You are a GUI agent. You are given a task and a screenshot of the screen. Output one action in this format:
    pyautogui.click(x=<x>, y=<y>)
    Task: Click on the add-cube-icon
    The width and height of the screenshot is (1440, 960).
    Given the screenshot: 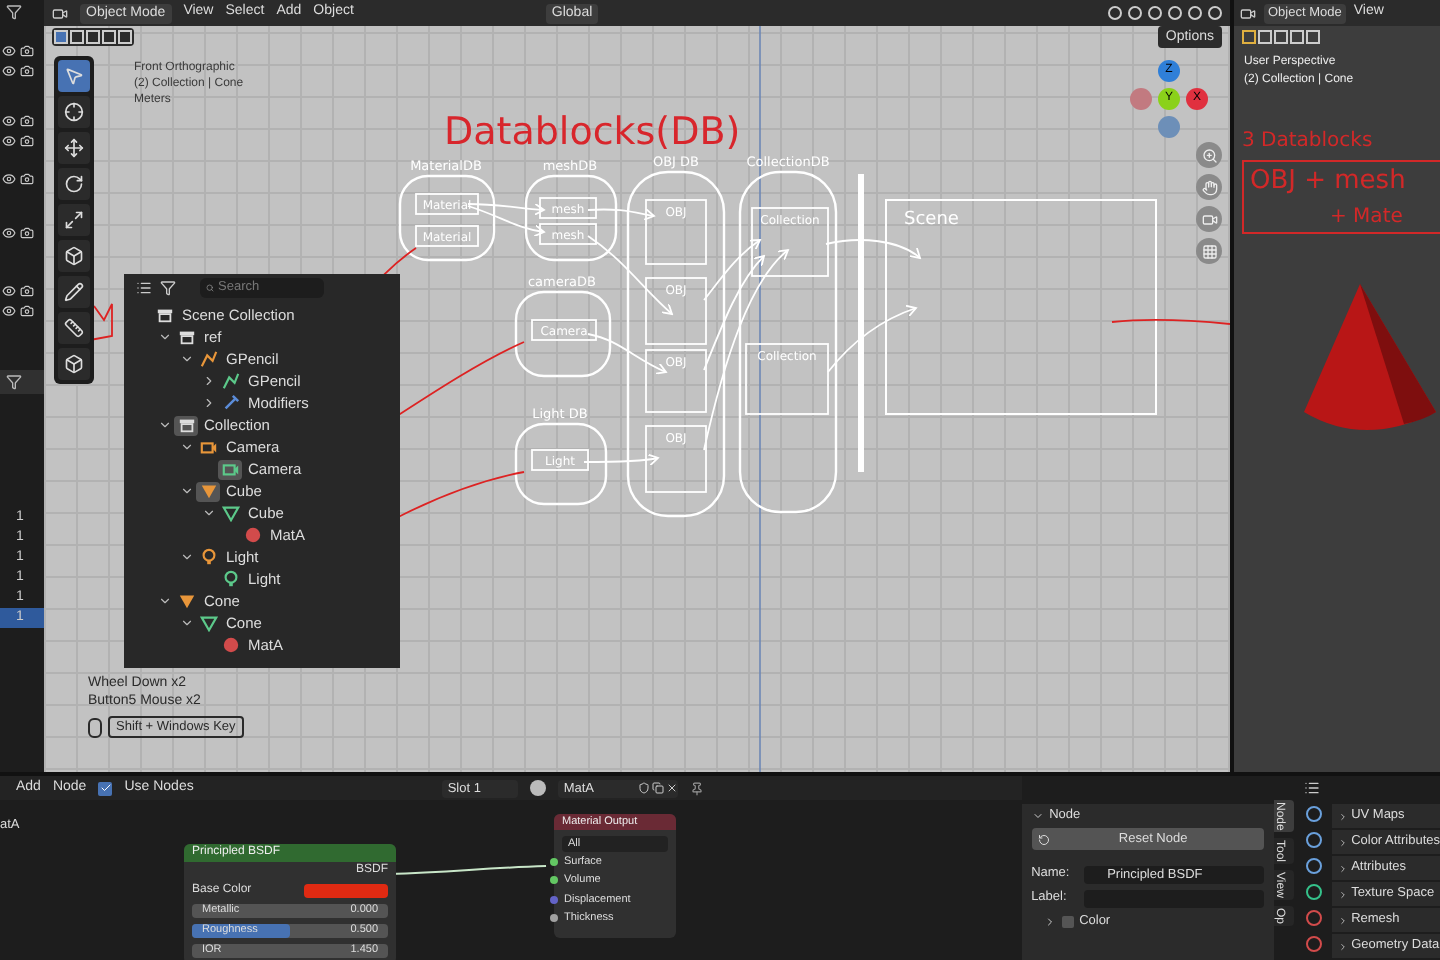 What is the action you would take?
    pyautogui.click(x=74, y=364)
    